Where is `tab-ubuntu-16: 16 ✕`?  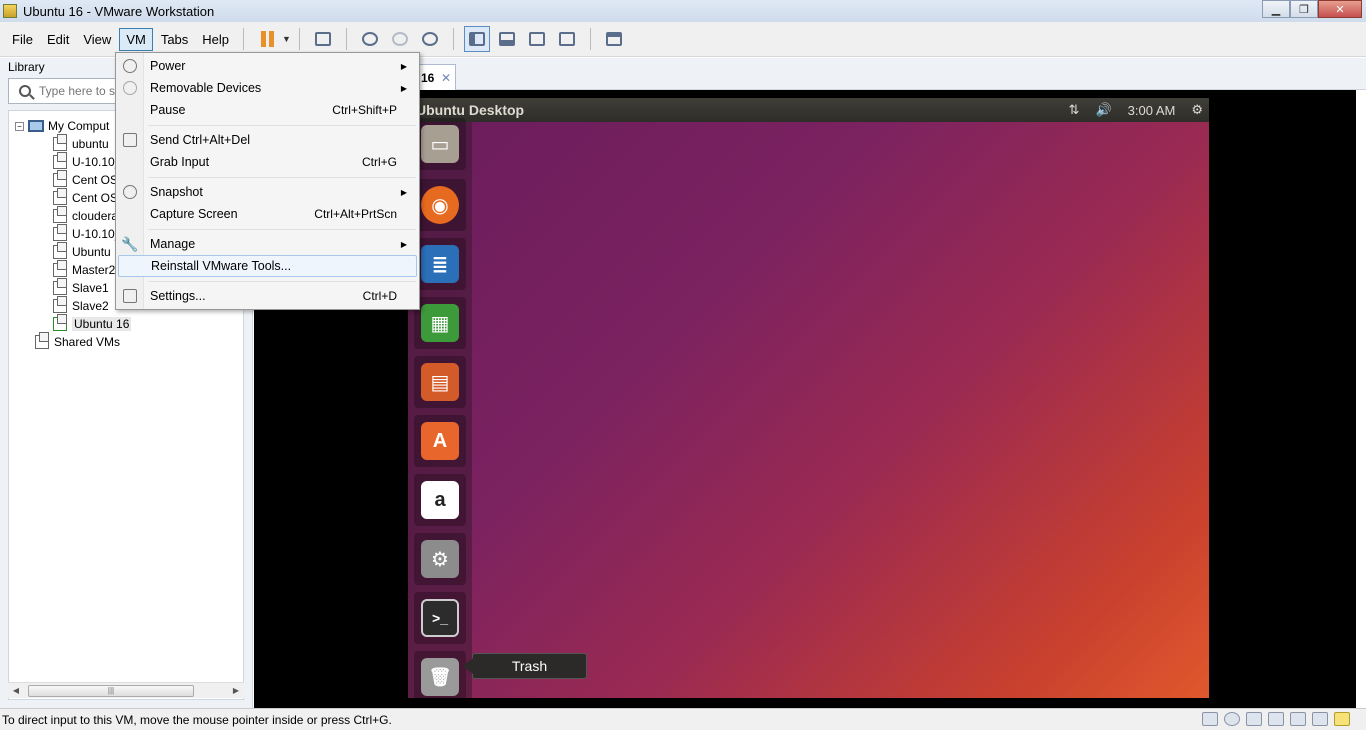
tab-ubuntu-16: 16 ✕ is located at coordinates (435, 77).